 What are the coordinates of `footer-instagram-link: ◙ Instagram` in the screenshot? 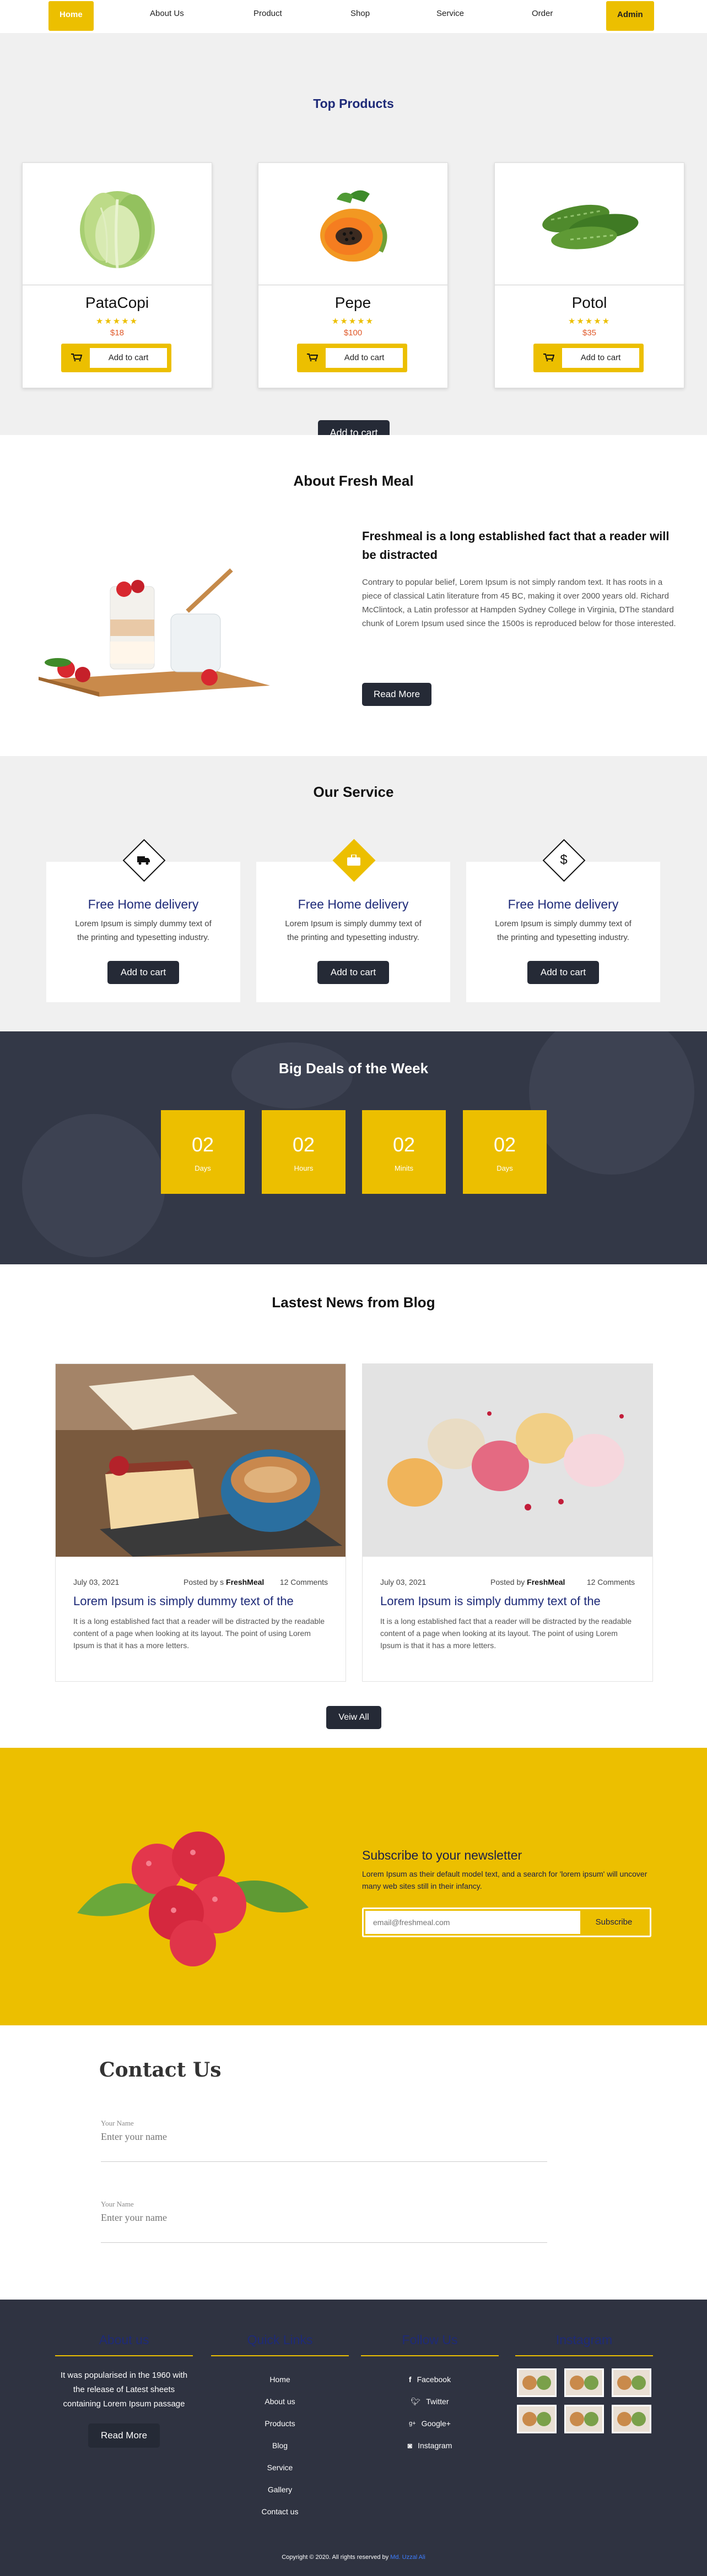 It's located at (430, 2446).